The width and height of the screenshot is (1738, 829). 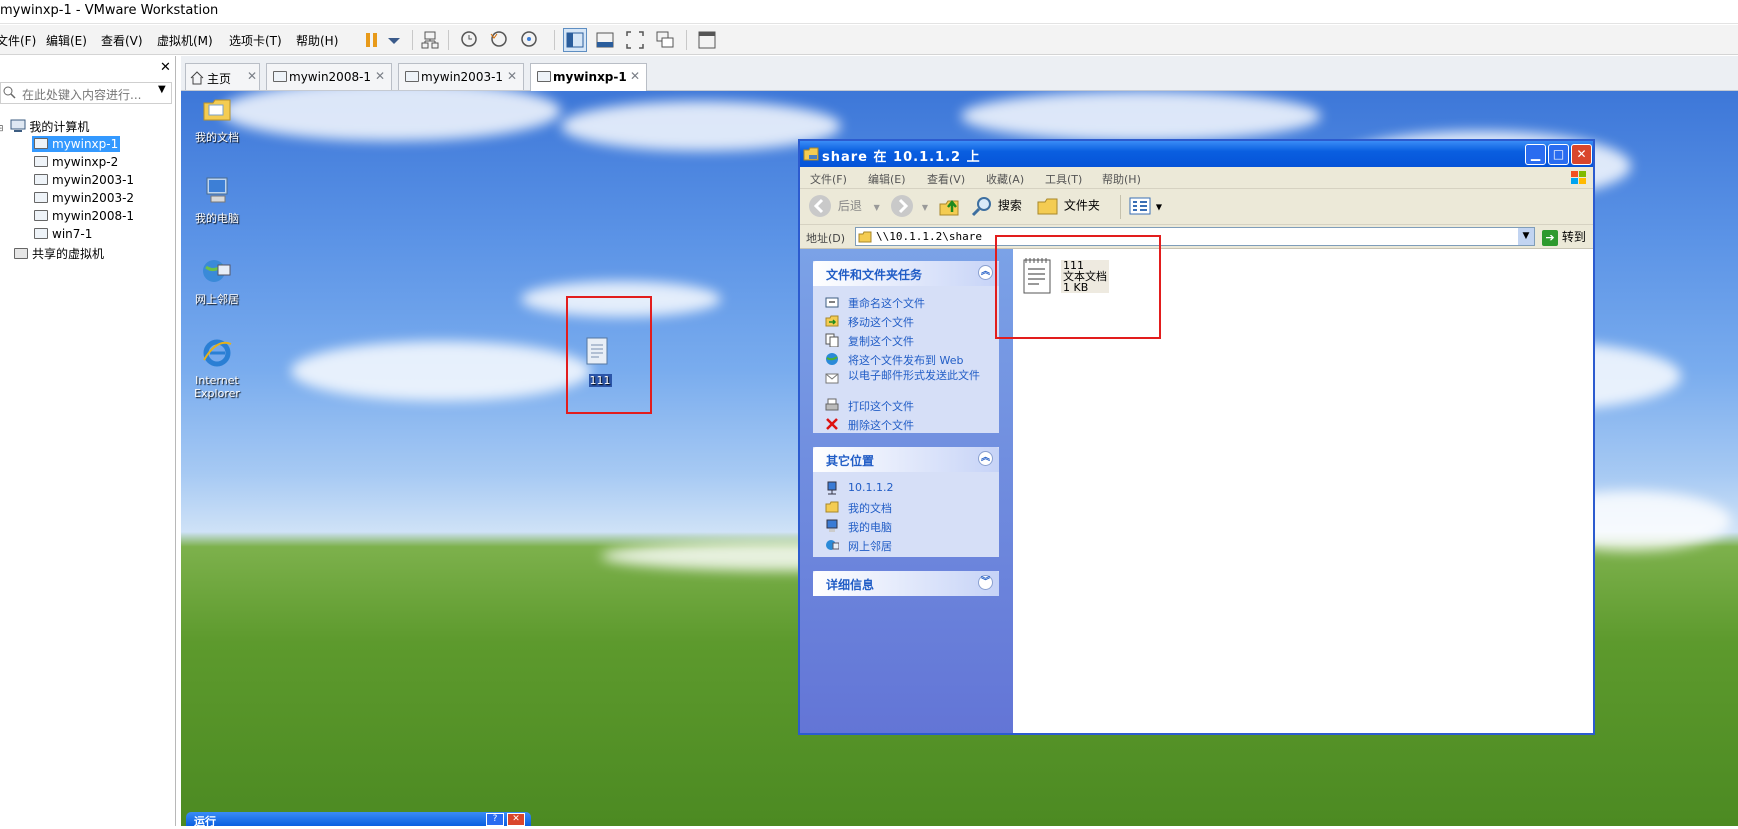 I want to click on explorer-menu-favorites: 收藏(A), so click(x=1005, y=179).